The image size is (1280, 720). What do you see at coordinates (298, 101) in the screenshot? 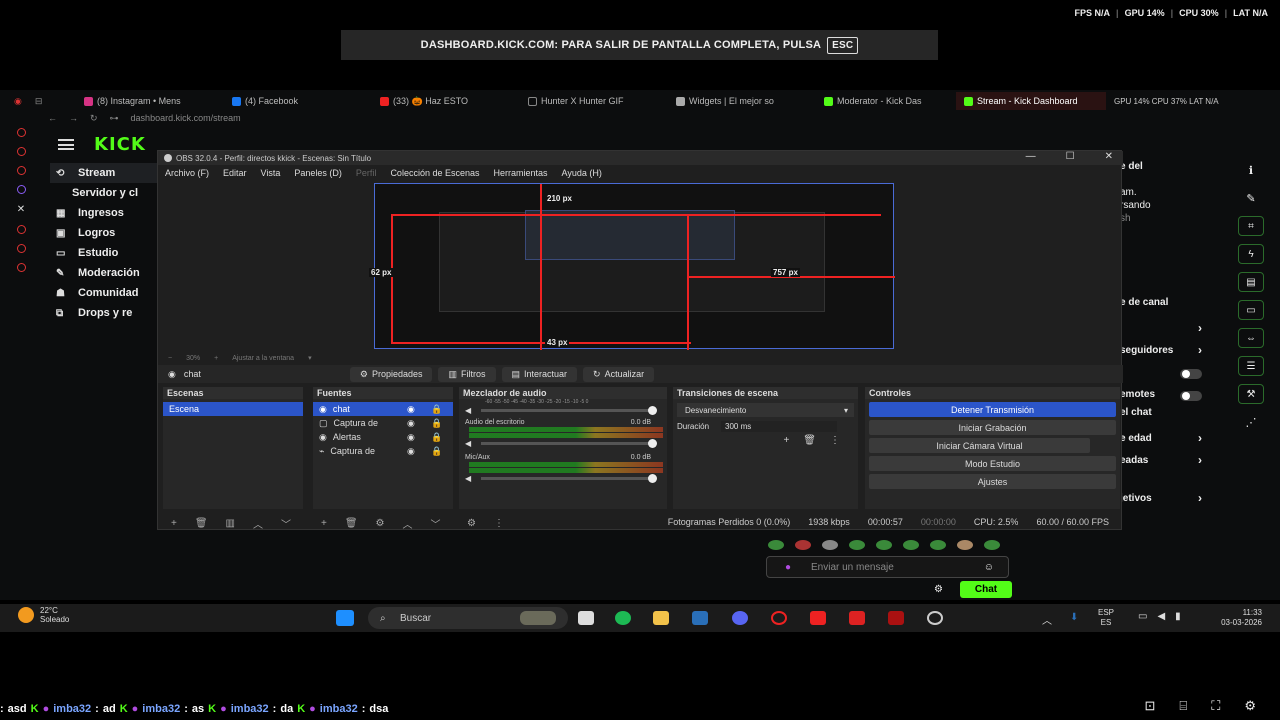
I see `tab-facebook: (4) Facebook` at bounding box center [298, 101].